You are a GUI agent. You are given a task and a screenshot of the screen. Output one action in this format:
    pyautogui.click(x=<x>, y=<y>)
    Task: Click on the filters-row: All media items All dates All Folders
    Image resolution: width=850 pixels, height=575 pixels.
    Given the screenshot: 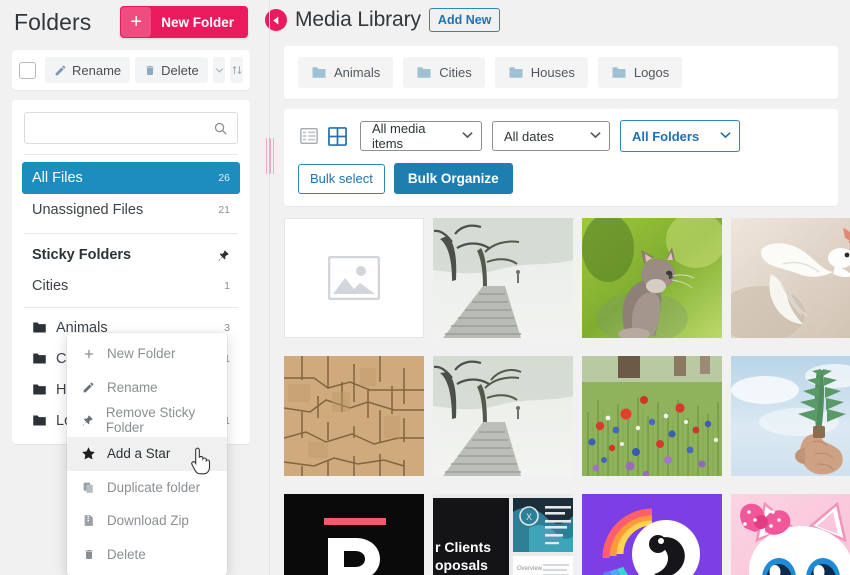 What is the action you would take?
    pyautogui.click(x=561, y=136)
    